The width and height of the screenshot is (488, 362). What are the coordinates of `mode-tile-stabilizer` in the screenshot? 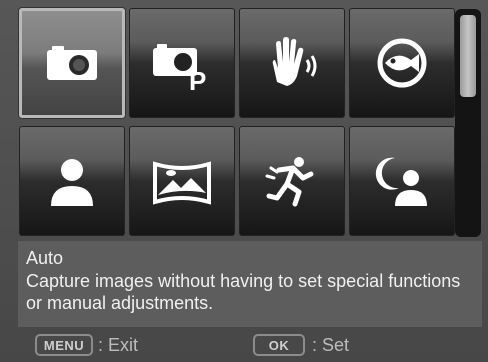 It's located at (292, 63).